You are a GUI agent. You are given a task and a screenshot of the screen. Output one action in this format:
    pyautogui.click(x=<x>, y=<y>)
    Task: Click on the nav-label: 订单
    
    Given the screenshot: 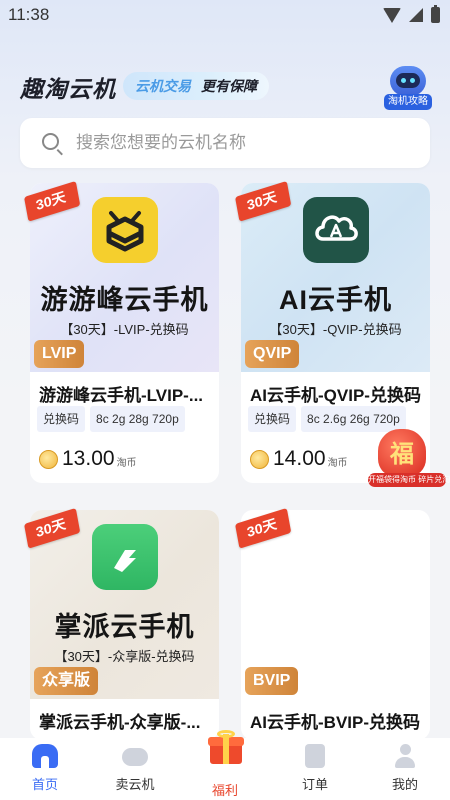 What is the action you would take?
    pyautogui.click(x=314, y=784)
    